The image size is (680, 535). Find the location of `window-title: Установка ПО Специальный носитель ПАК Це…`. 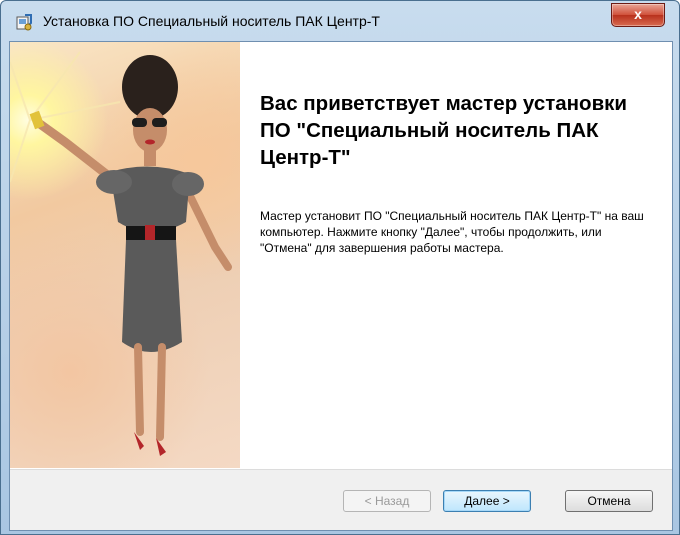

window-title: Установка ПО Специальный носитель ПАК Це… is located at coordinates (211, 21).